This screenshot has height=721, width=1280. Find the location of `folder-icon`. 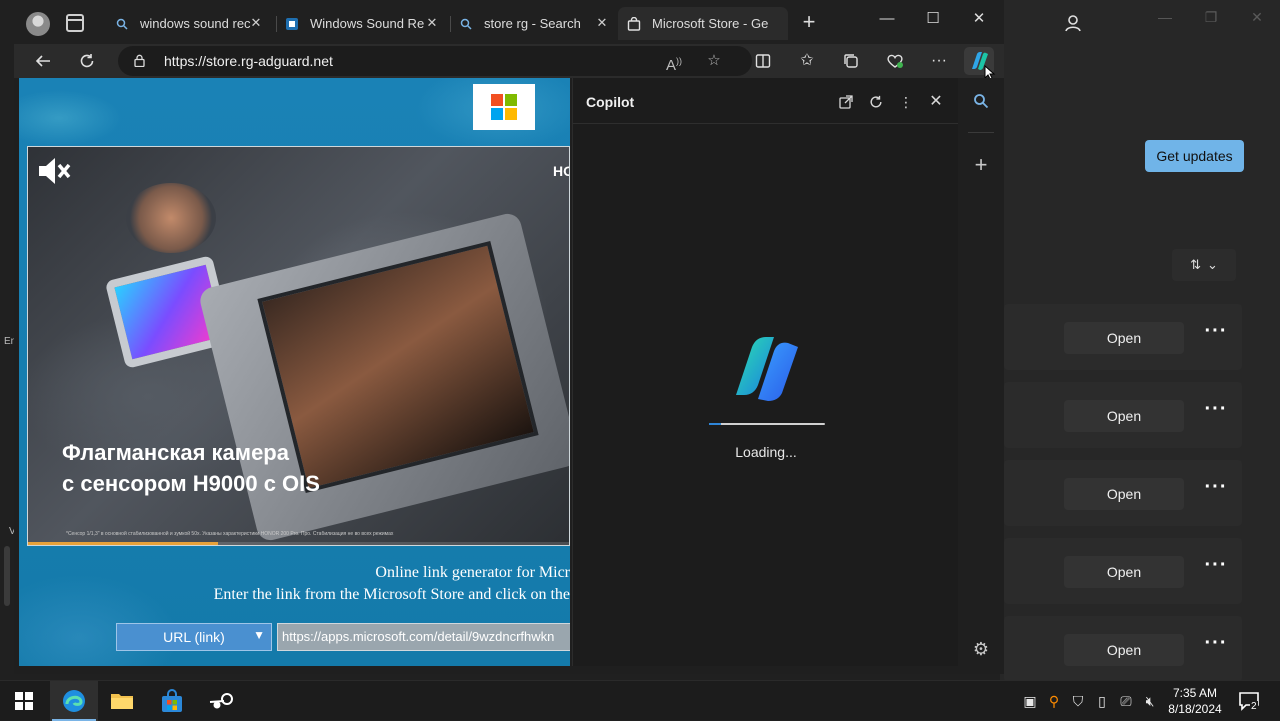

folder-icon is located at coordinates (122, 701).